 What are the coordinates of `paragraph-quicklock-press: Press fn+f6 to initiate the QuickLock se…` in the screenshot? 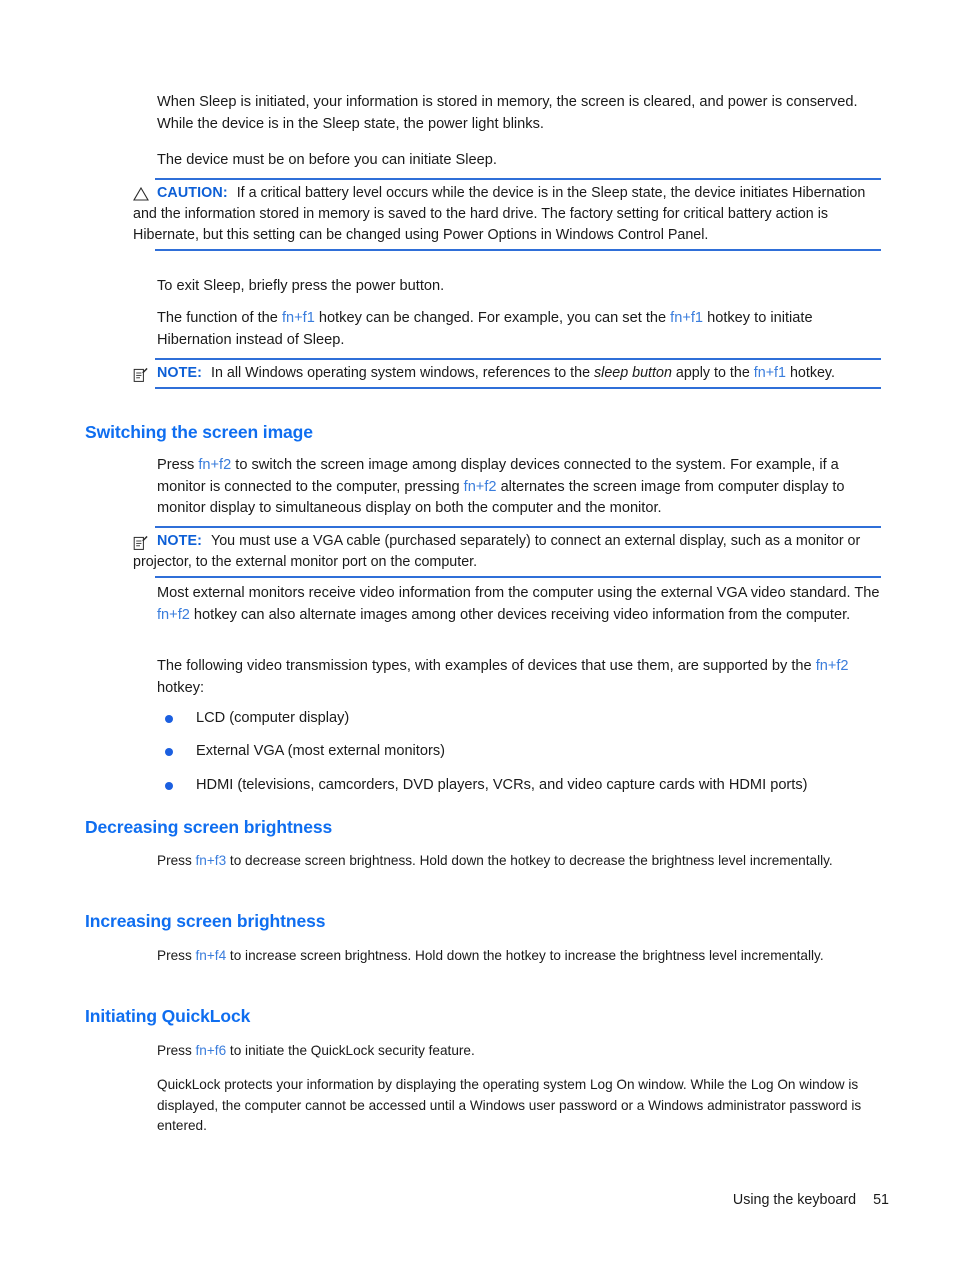 It's located at (513, 1051).